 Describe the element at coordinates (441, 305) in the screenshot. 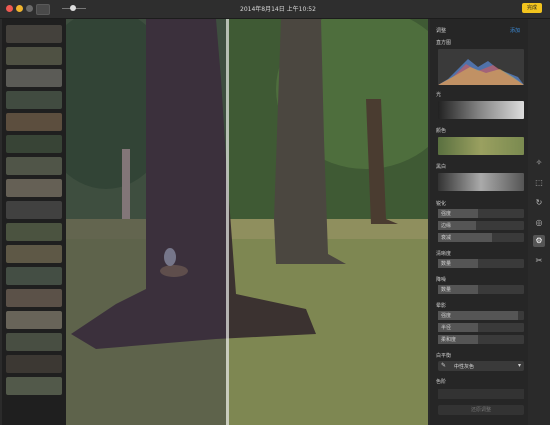

I see `vignette-label: 晕影` at that location.